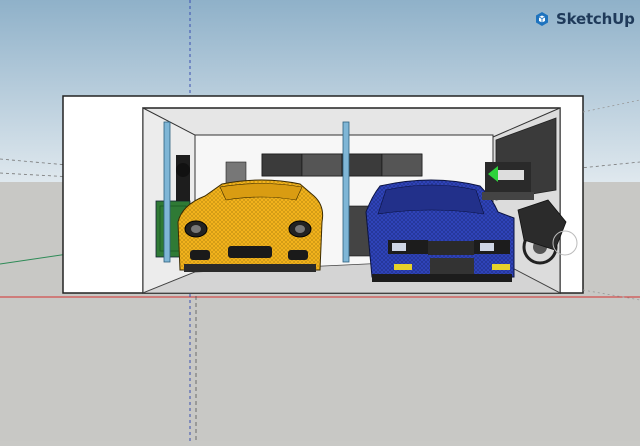 This screenshot has width=640, height=446. Describe the element at coordinates (595, 19) in the screenshot. I see `brand-name: SketchUp` at that location.